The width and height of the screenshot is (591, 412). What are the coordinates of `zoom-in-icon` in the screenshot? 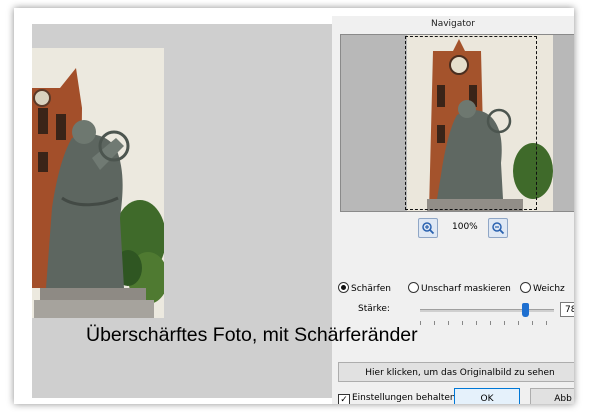 It's located at (428, 228).